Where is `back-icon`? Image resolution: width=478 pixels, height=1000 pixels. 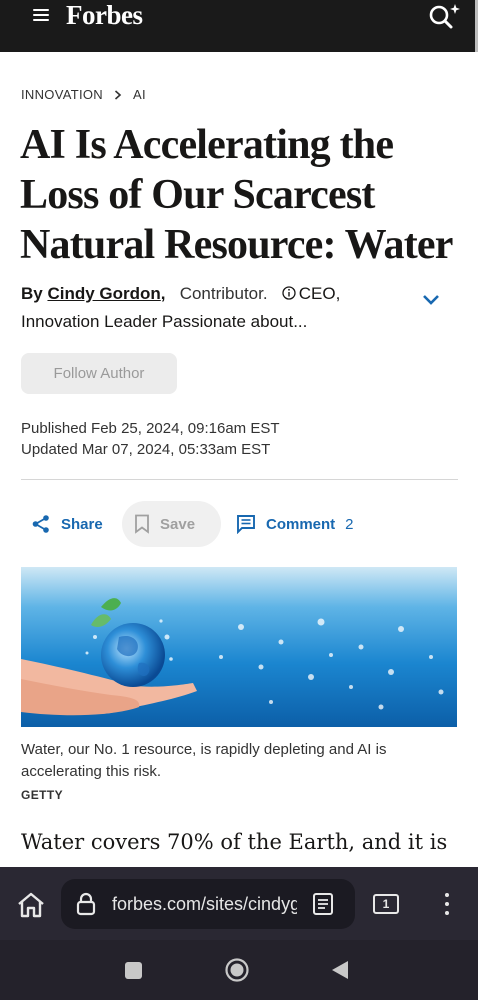
back-icon is located at coordinates (340, 970).